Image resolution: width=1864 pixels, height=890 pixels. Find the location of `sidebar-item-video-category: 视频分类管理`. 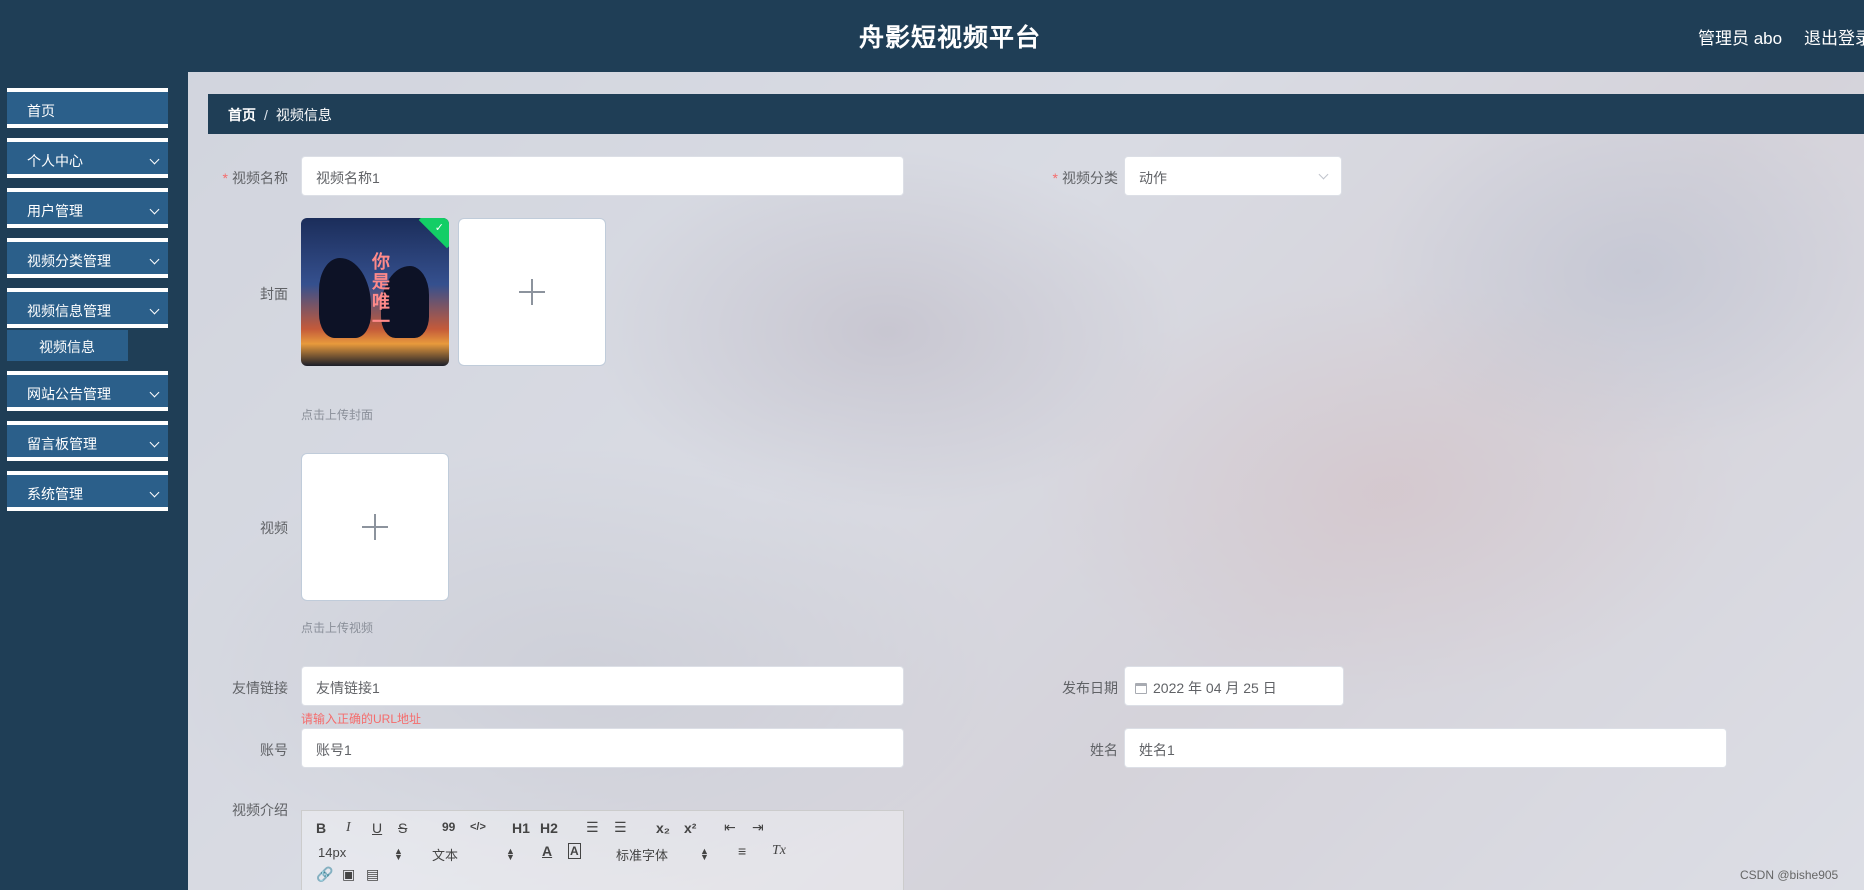

sidebar-item-video-category: 视频分类管理 is located at coordinates (87, 258).